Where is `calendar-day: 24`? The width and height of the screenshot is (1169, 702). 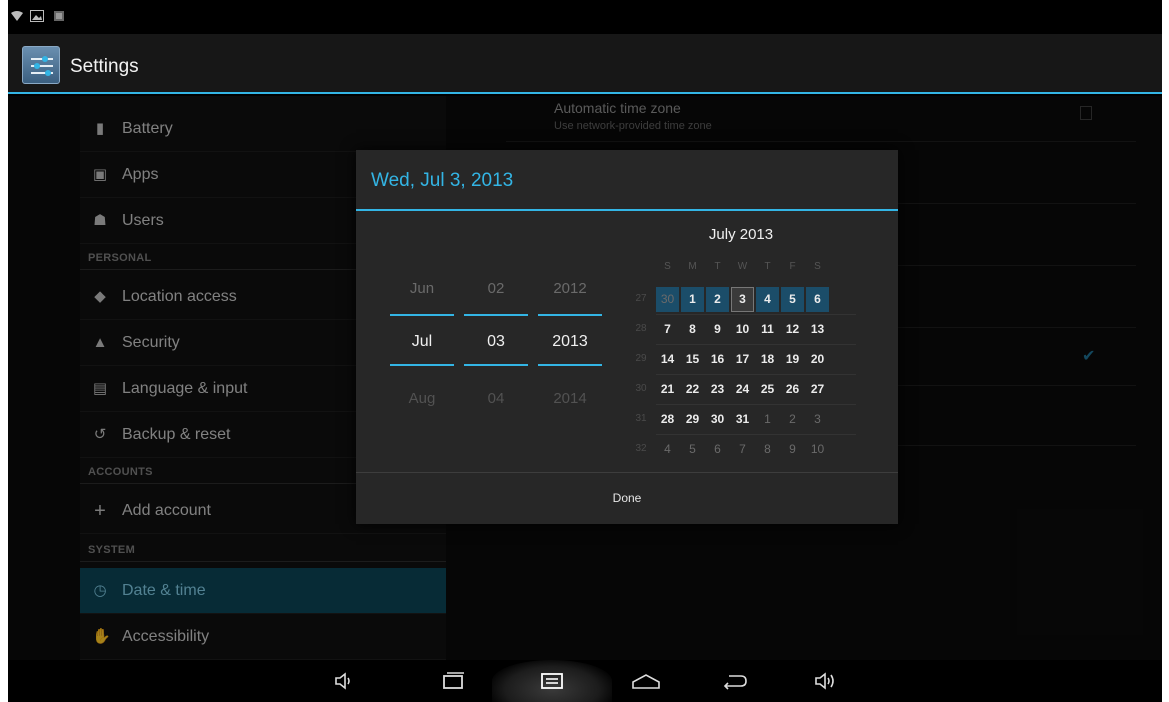 calendar-day: 24 is located at coordinates (742, 389).